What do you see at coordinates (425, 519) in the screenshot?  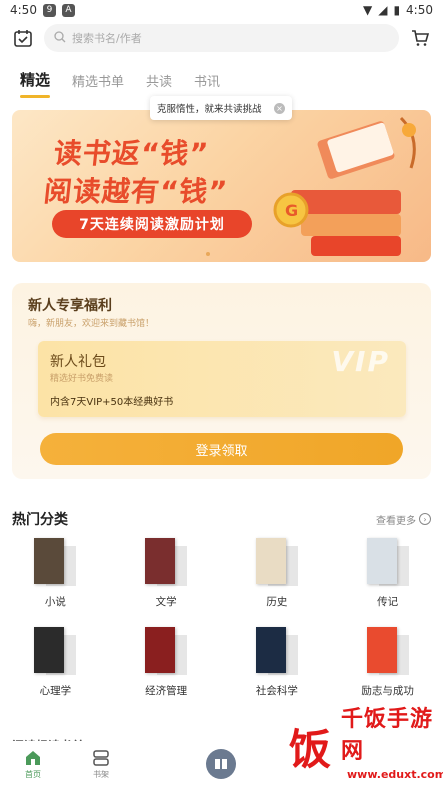 I see `chevron-right-icon: ›` at bounding box center [425, 519].